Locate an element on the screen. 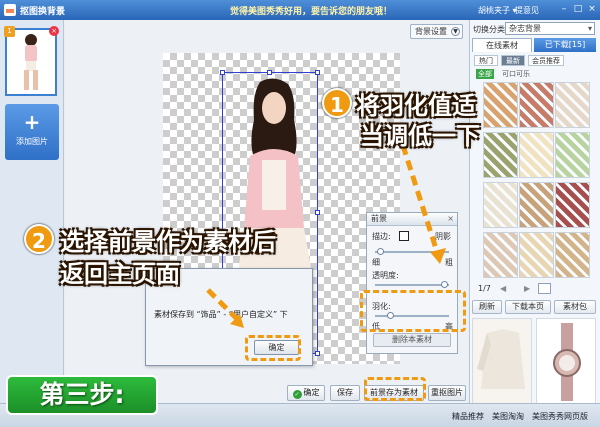  tip-text-1-line2: 当调低一下 is located at coordinates (420, 136).